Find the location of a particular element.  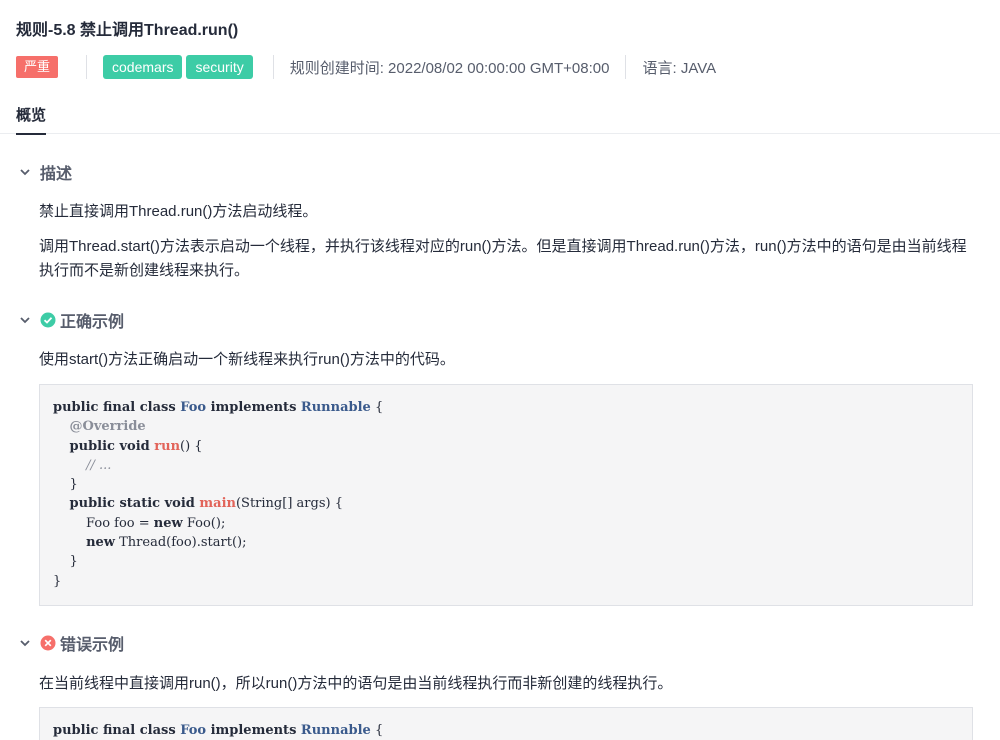

tab-bar: 概览 is located at coordinates (500, 115).